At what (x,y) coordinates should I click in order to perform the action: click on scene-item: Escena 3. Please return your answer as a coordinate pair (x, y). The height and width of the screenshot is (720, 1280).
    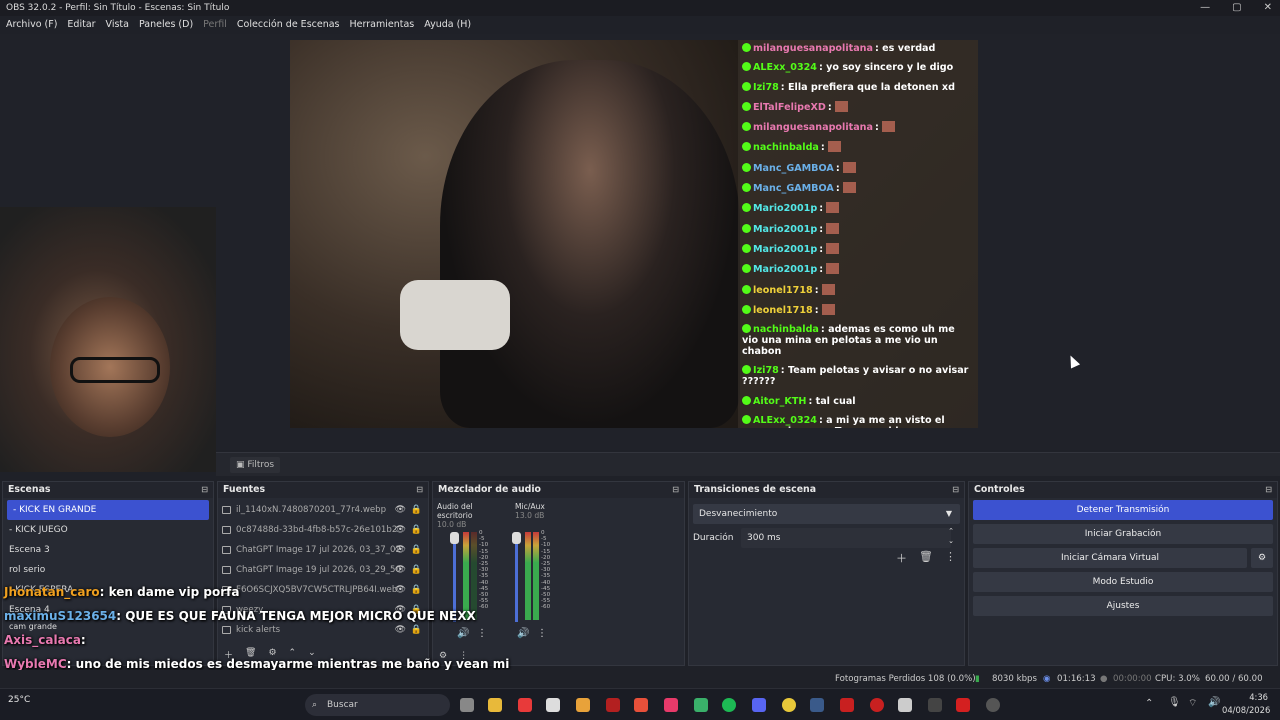
    Looking at the image, I should click on (108, 550).